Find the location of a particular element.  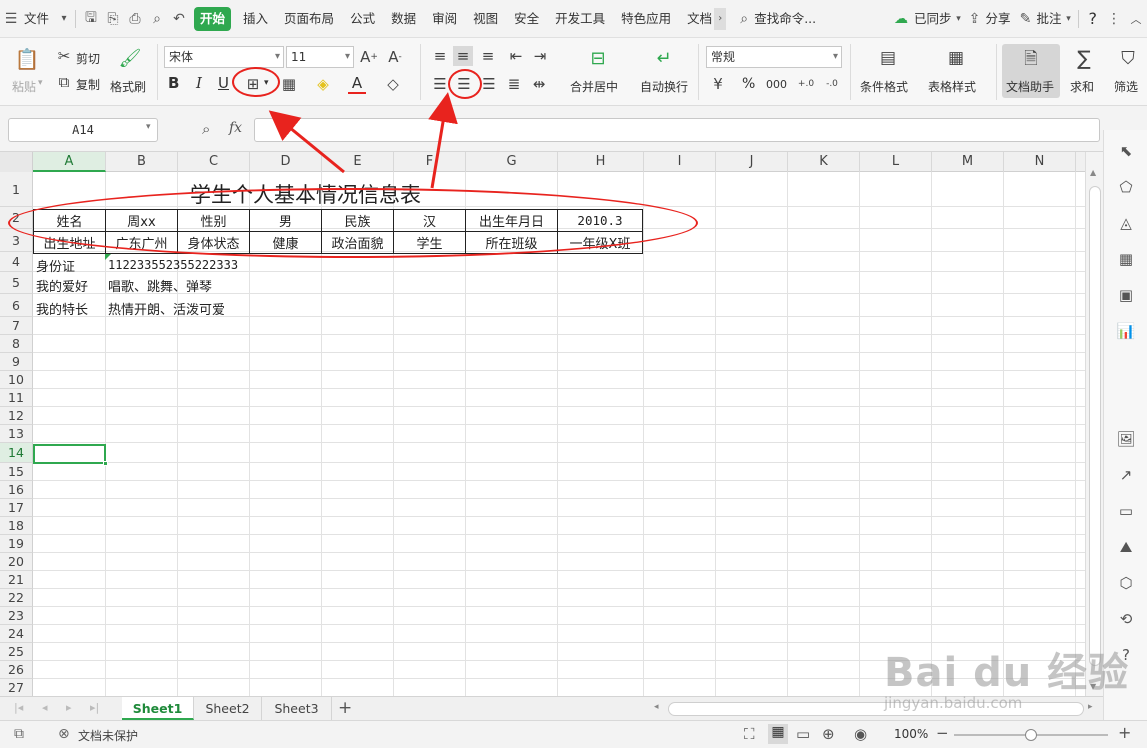

increase-indent-icon: ⇥ is located at coordinates (540, 56).